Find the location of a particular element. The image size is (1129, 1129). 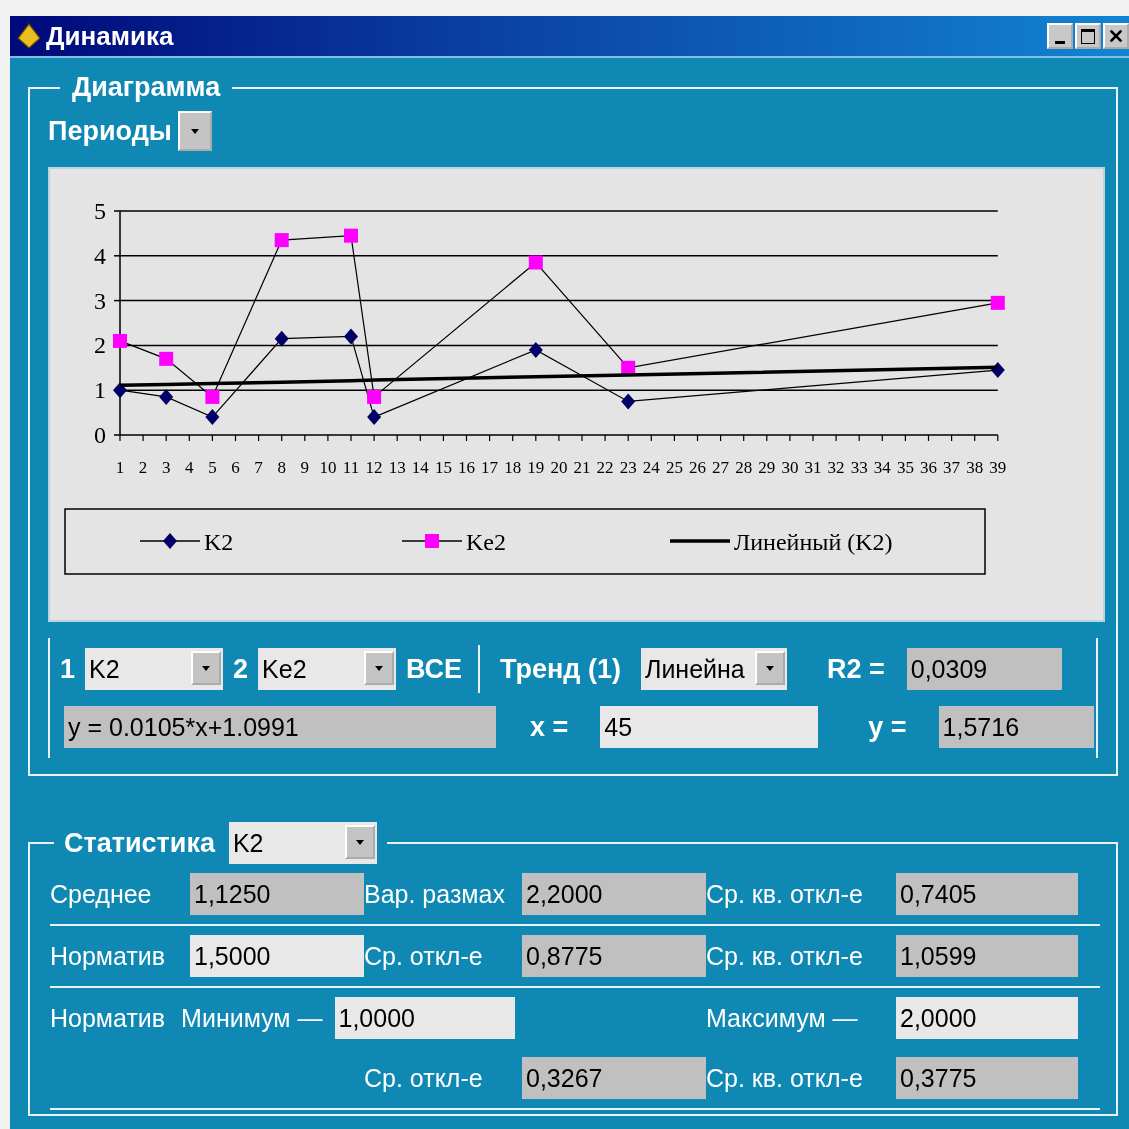

x-tick-label: 9 is located at coordinates (305, 467).